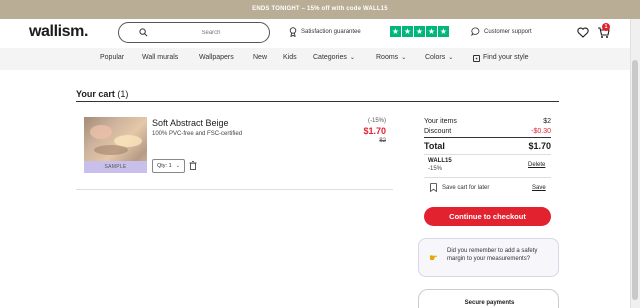 The height and width of the screenshot is (308, 640). I want to click on logo: wallism., so click(58, 32).